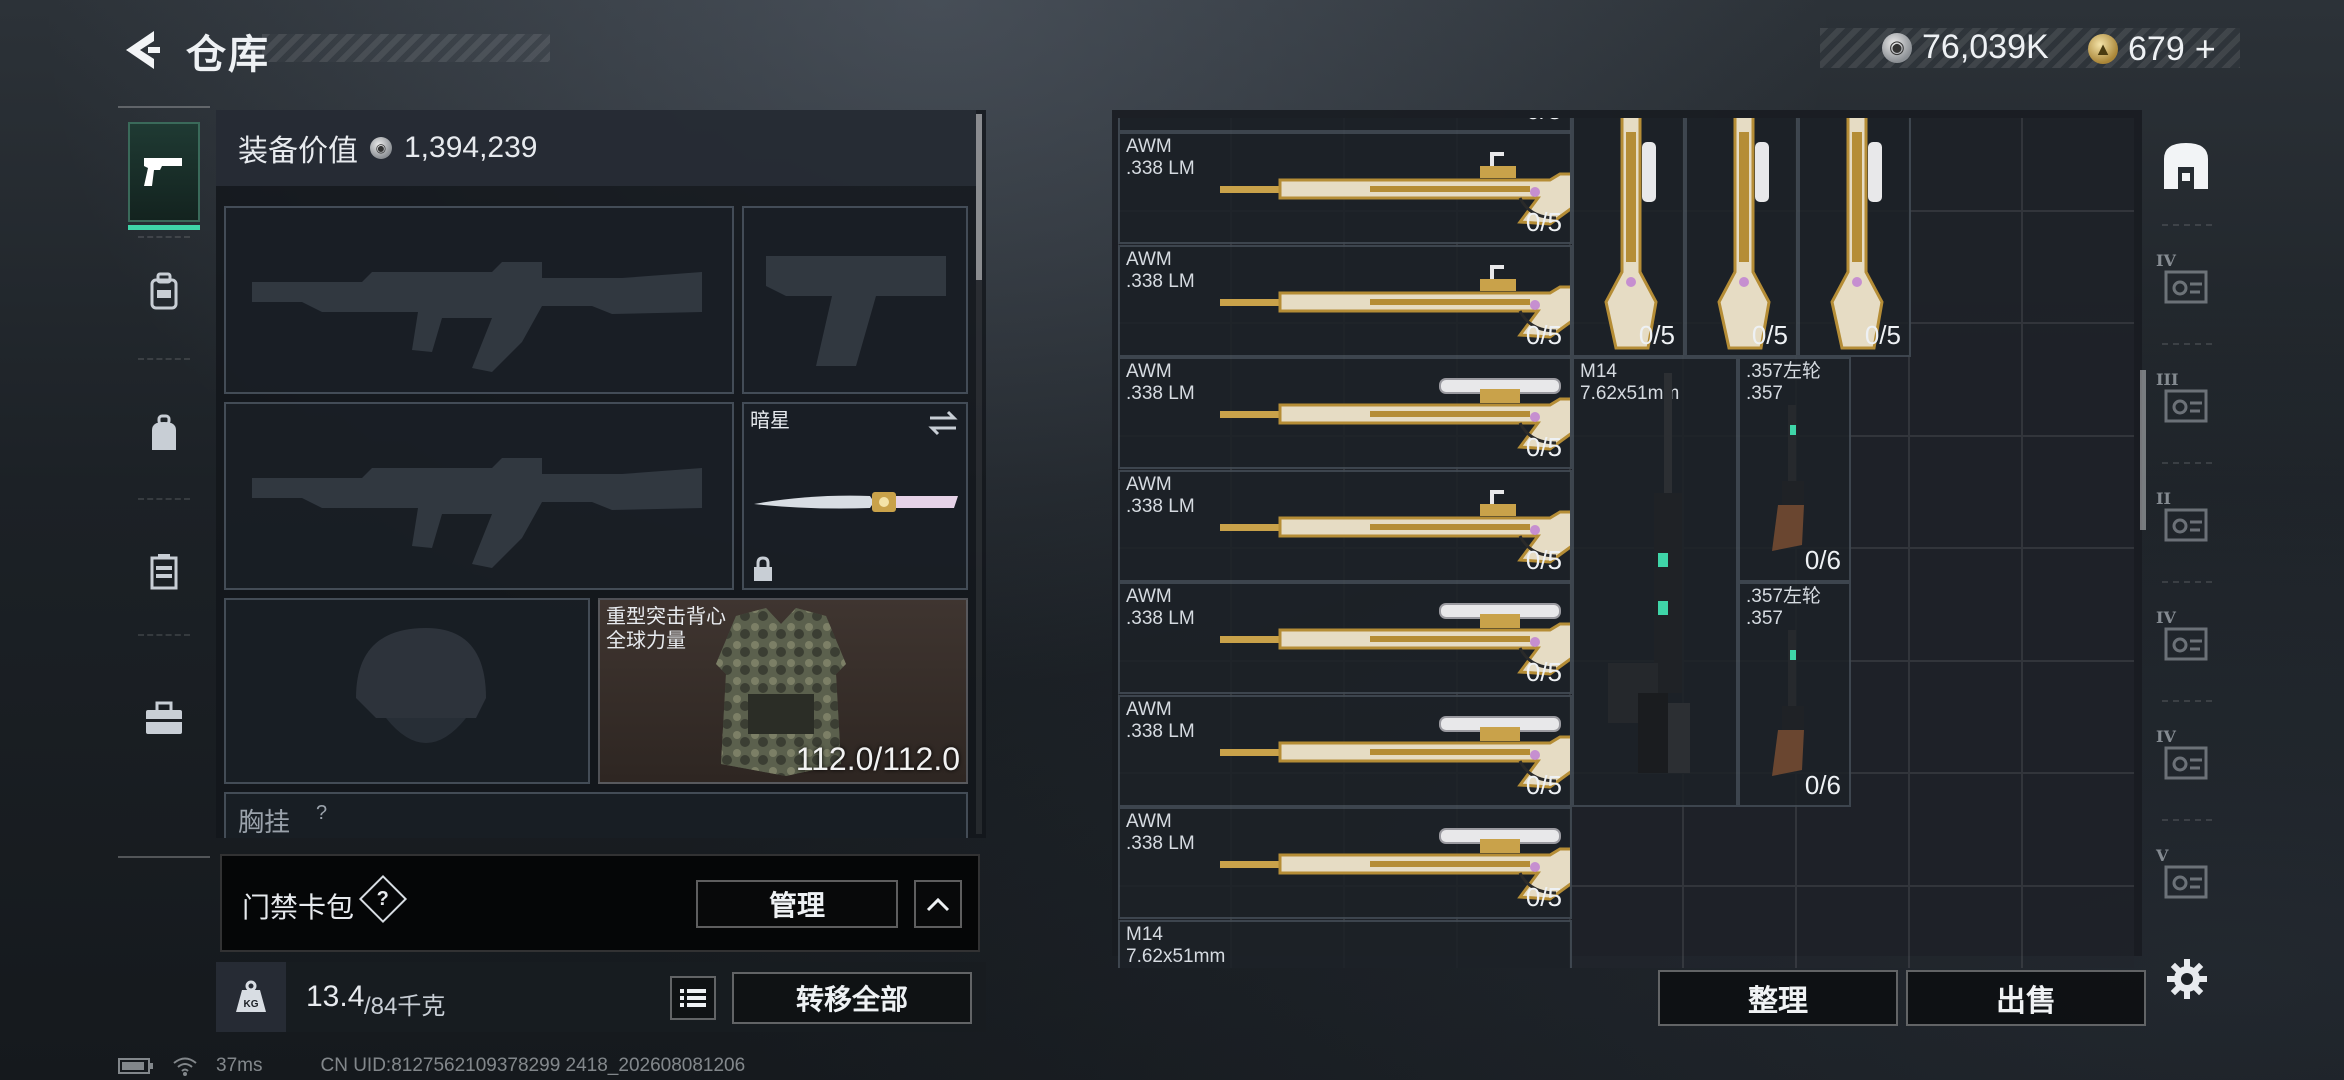 The height and width of the screenshot is (1080, 2344). What do you see at coordinates (381, 148) in the screenshot?
I see `silver-coin-icon: ◉` at bounding box center [381, 148].